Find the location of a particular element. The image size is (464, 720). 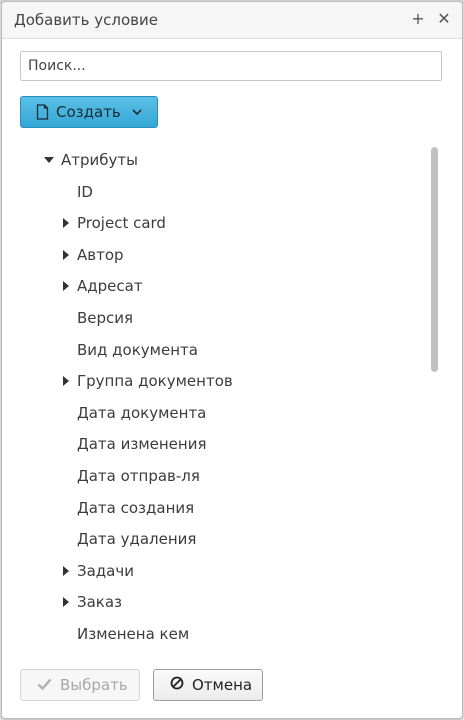

tree-node: Версия is located at coordinates (220, 318).